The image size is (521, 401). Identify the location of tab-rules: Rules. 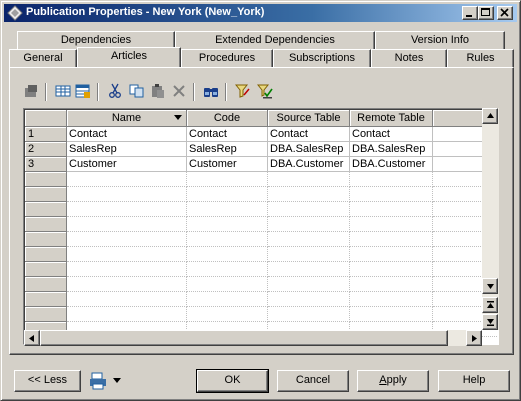
(480, 58).